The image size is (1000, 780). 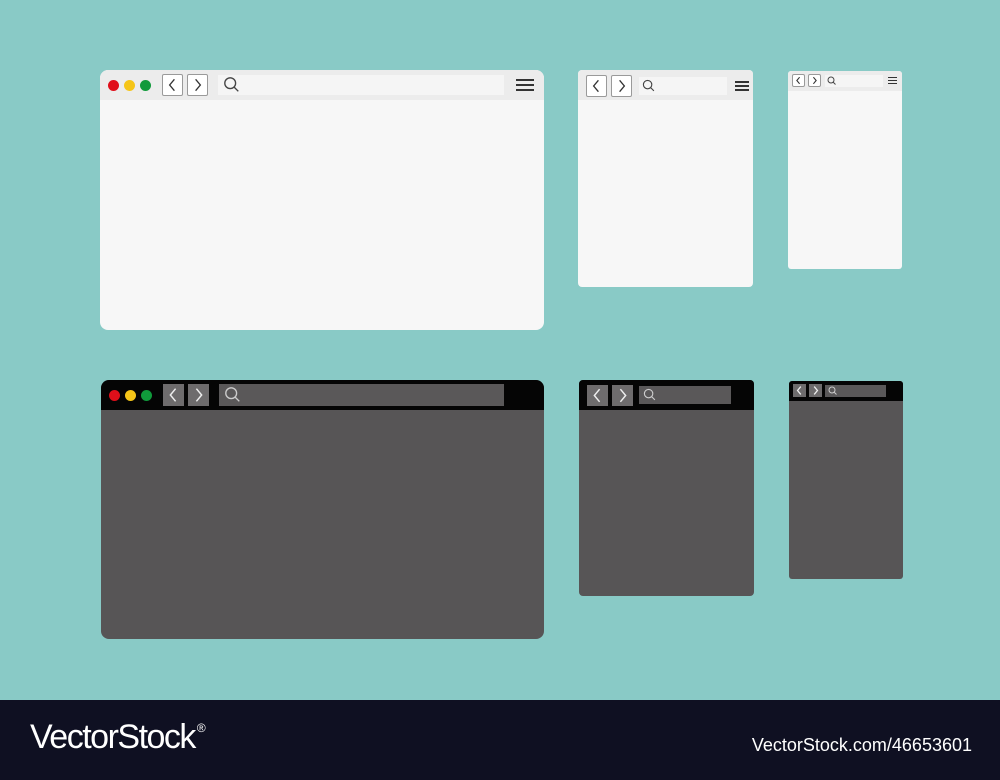 I want to click on light-browser-window-small, so click(x=845, y=170).